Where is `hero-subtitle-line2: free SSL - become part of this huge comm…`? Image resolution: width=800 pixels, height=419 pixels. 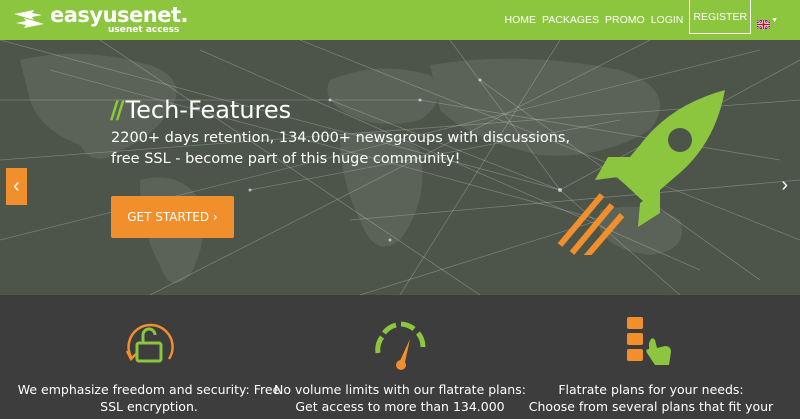
hero-subtitle-line2: free SSL - become part of this huge comm… is located at coordinates (286, 159).